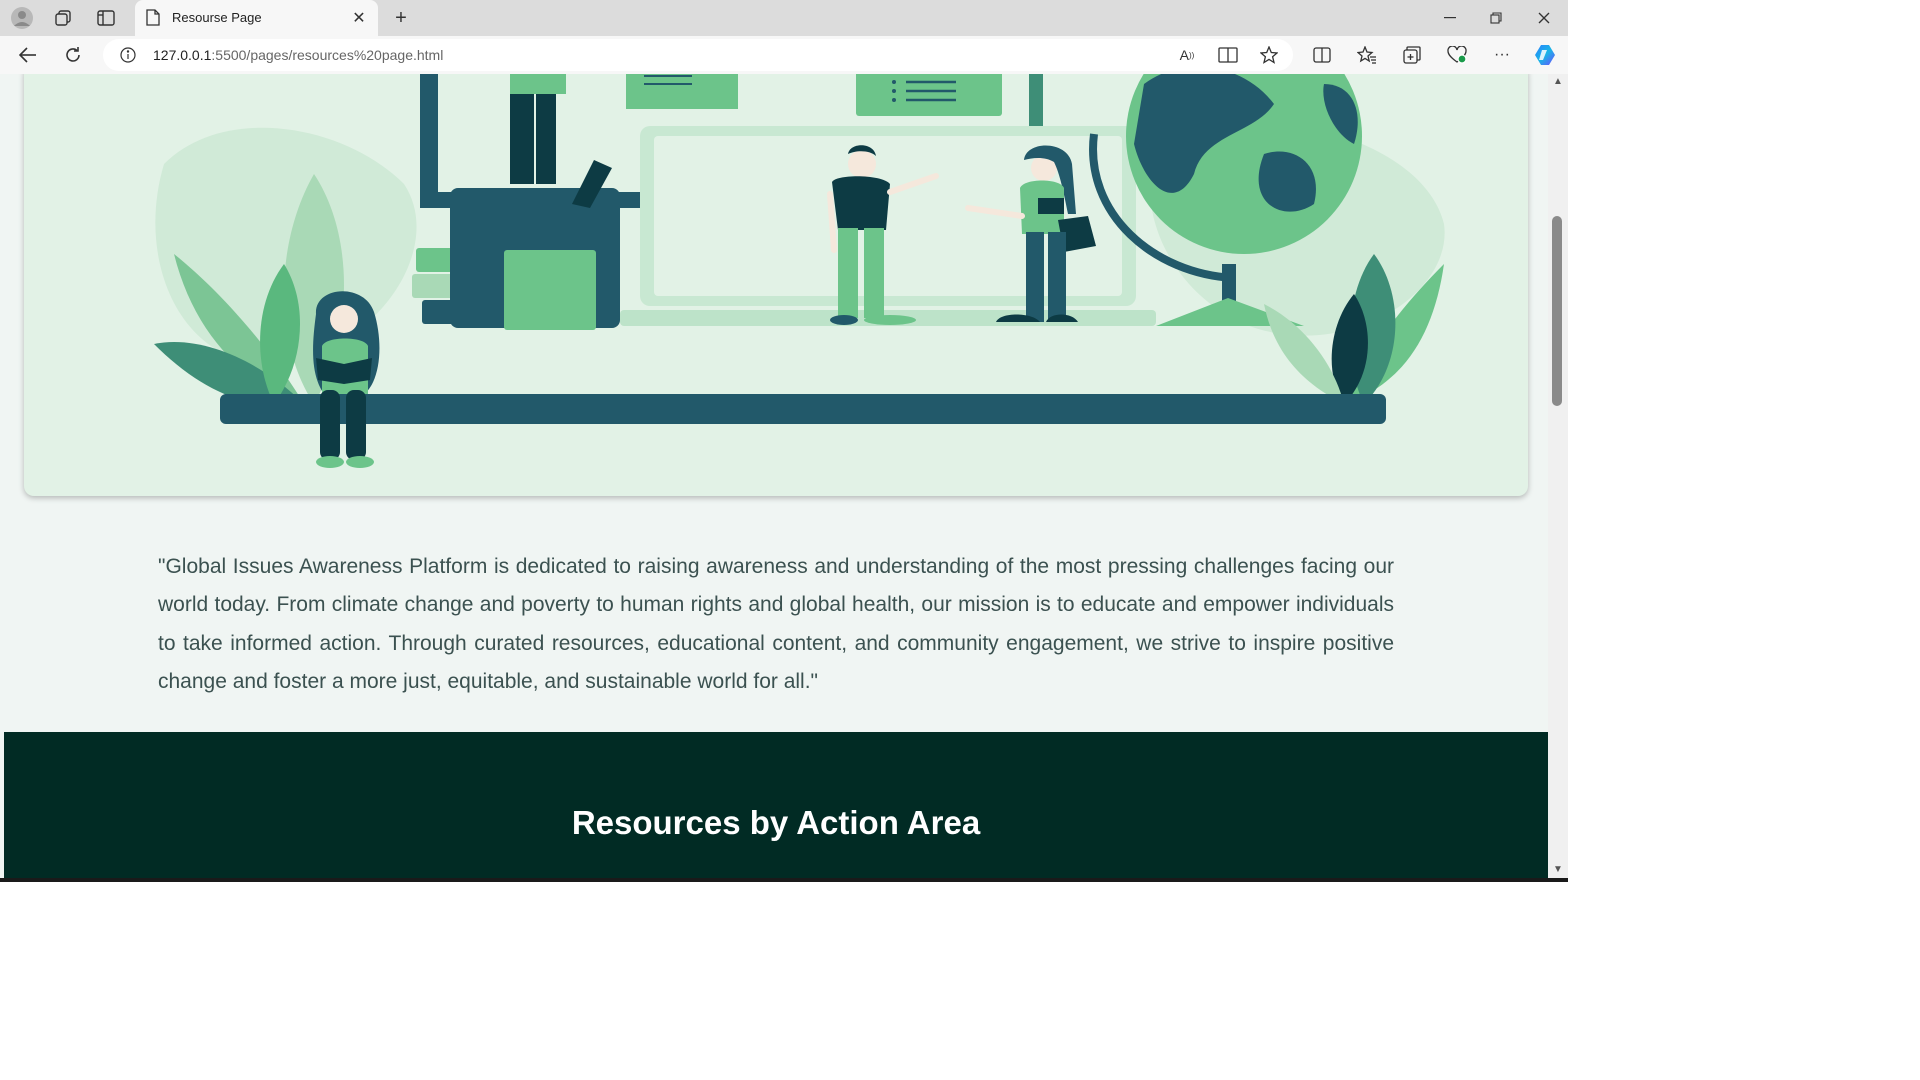 The height and width of the screenshot is (1080, 1920). What do you see at coordinates (784, 880) in the screenshot?
I see `window-bottom-edge` at bounding box center [784, 880].